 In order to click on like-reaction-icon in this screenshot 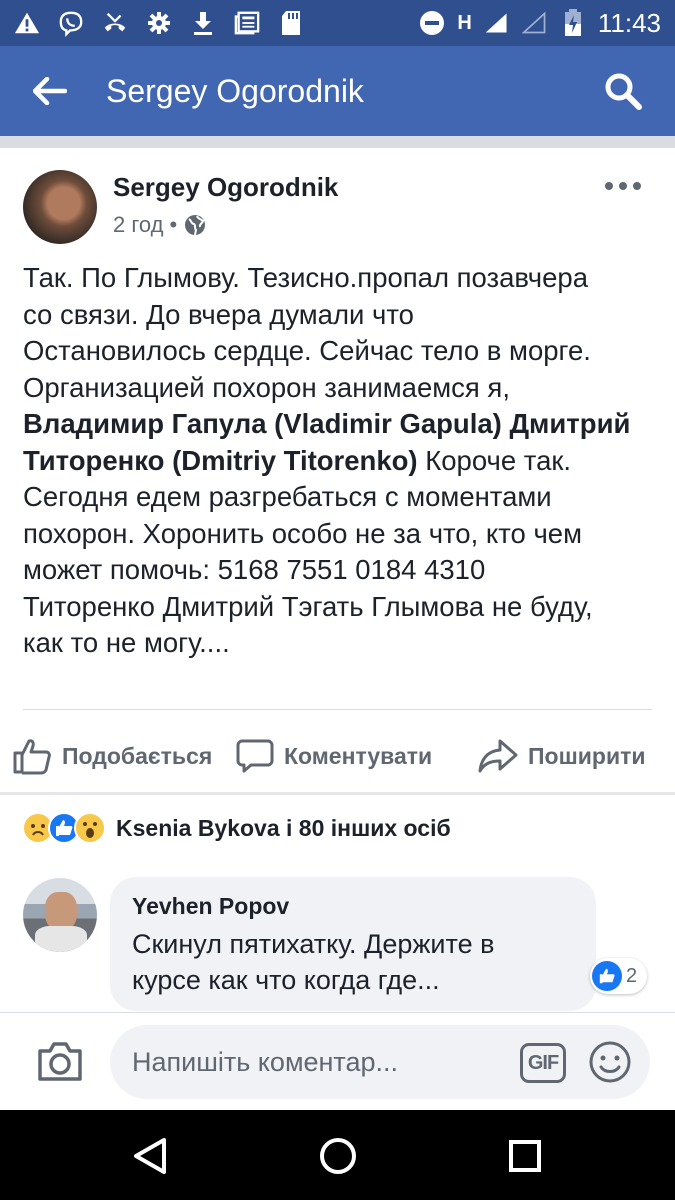, I will do `click(607, 976)`.